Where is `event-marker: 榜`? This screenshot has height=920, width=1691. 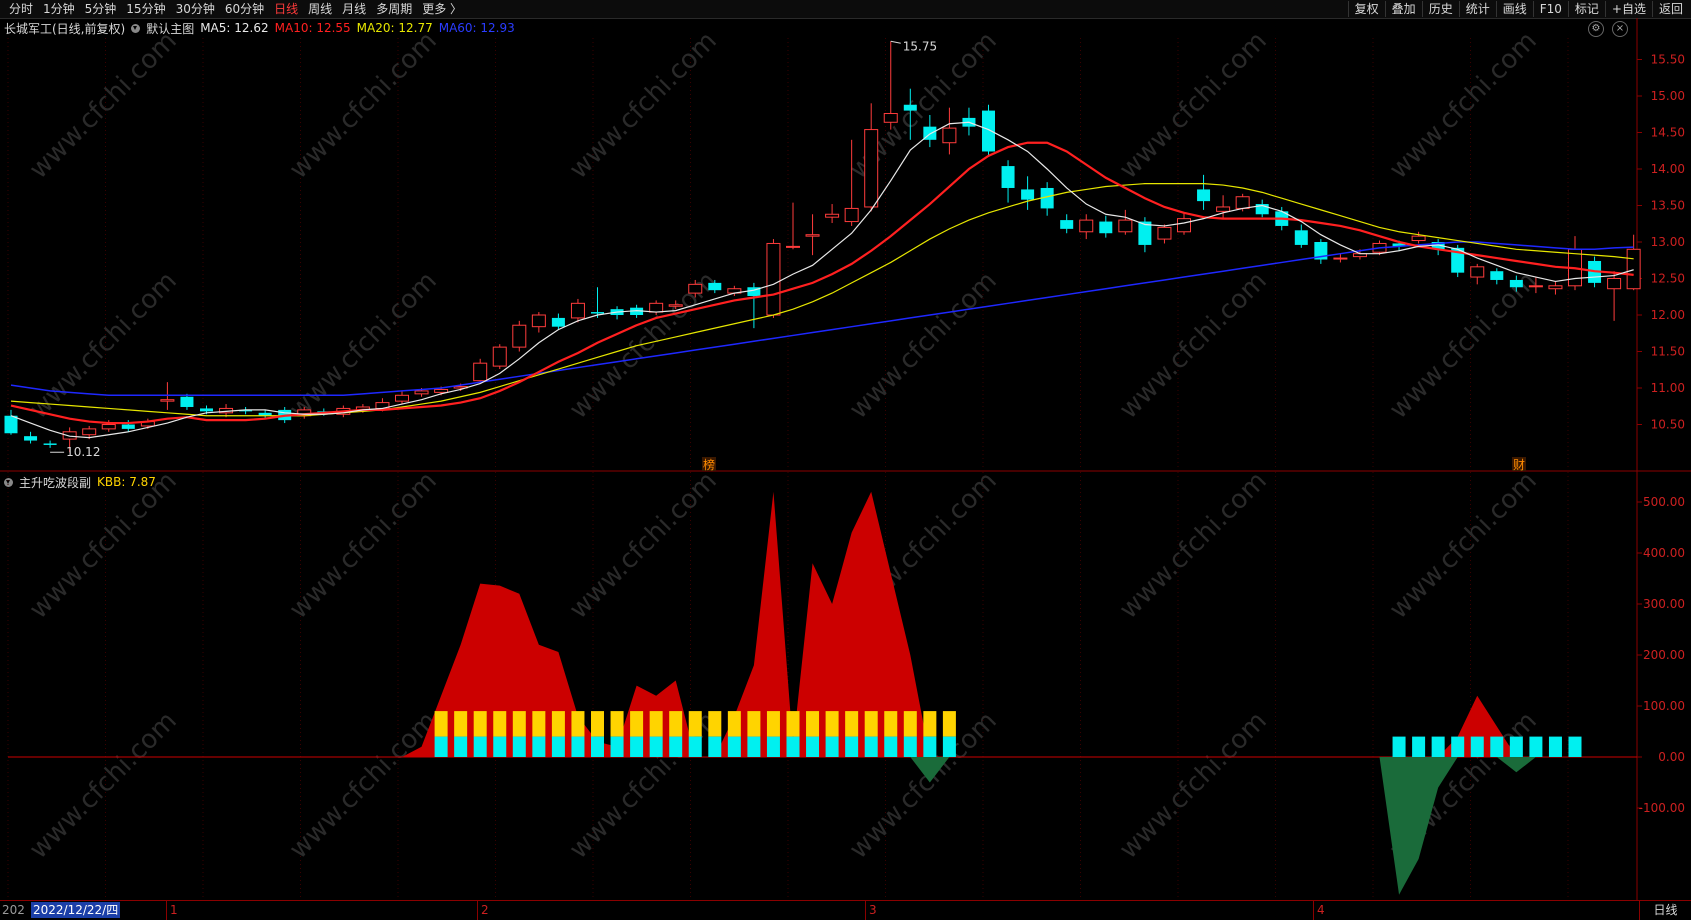
event-marker: 榜 is located at coordinates (709, 464).